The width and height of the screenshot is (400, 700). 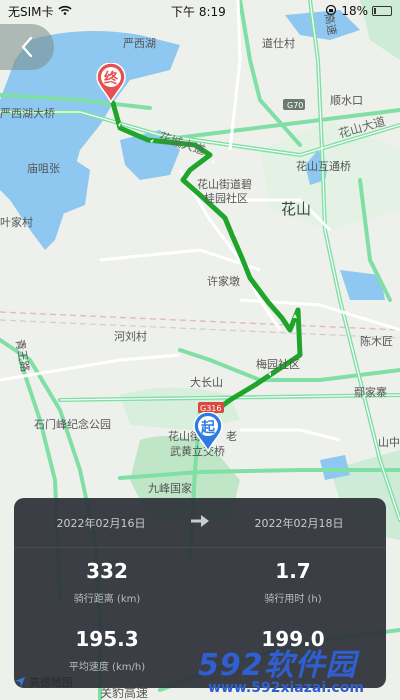 I want to click on date-range: 2022年02月16日 2022年02月18日, so click(x=200, y=523).